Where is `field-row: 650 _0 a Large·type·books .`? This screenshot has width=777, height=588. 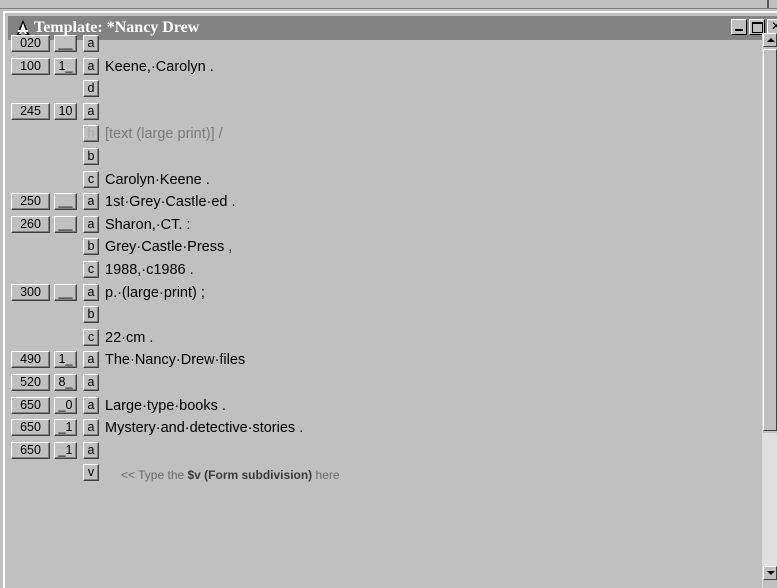 field-row: 650 _0 a Large·type·books . is located at coordinates (379, 406).